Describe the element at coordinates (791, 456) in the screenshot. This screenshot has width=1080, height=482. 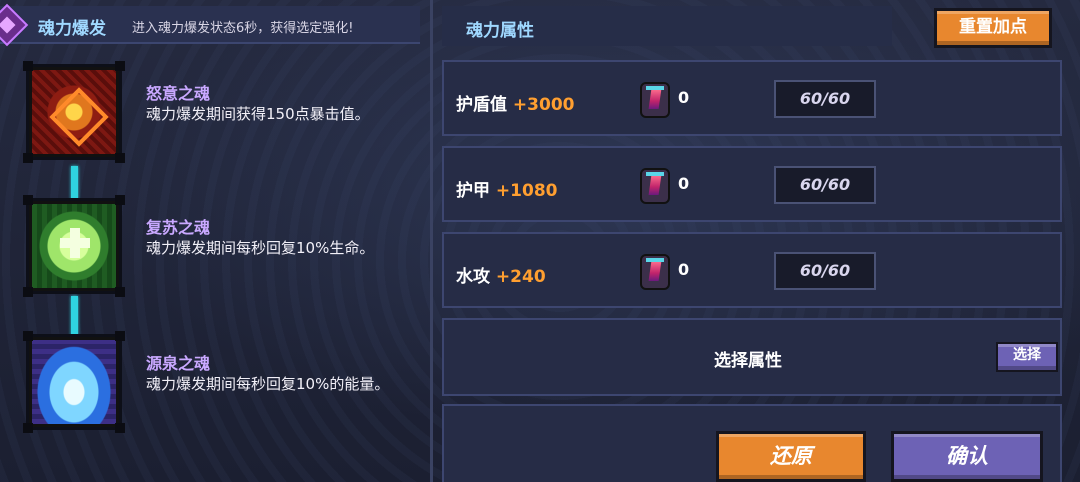
I see `restore-button: 还原` at that location.